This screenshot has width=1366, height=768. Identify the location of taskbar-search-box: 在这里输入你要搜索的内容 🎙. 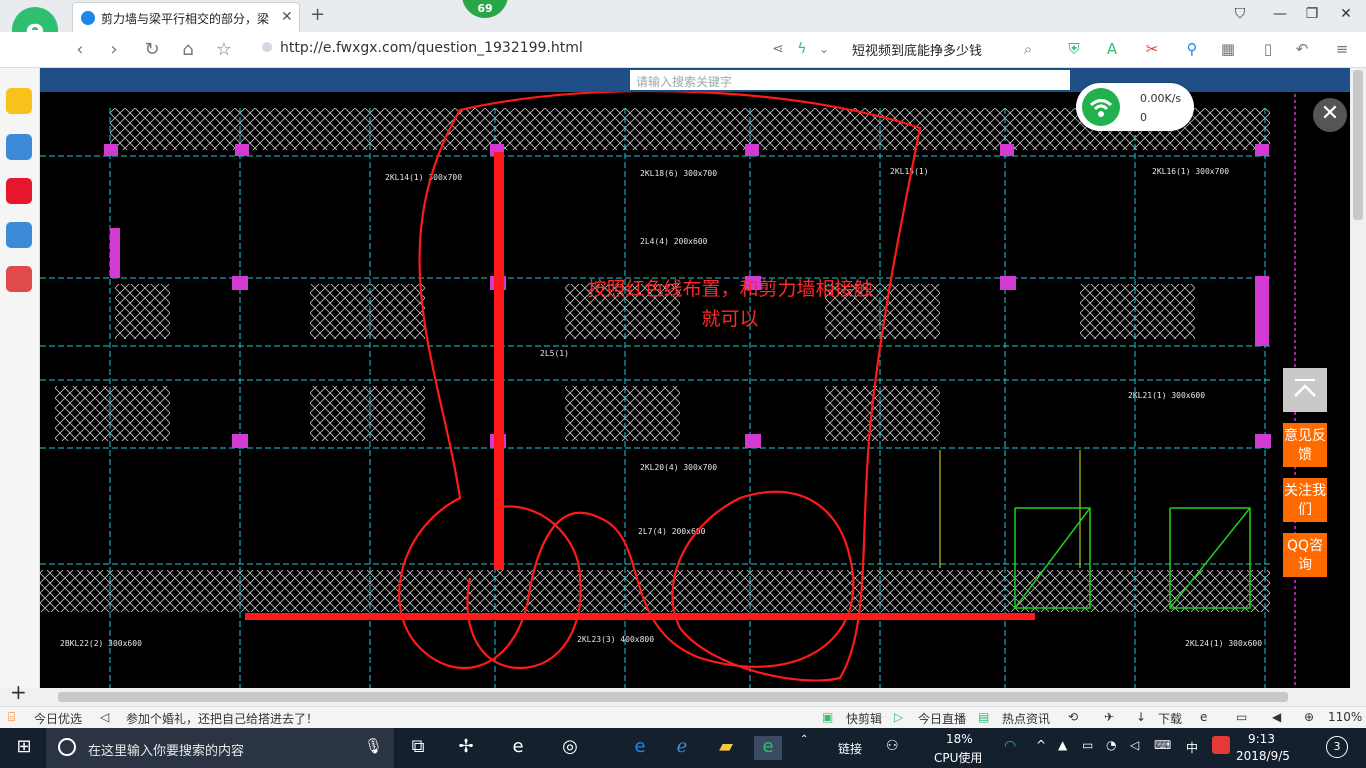
(220, 748).